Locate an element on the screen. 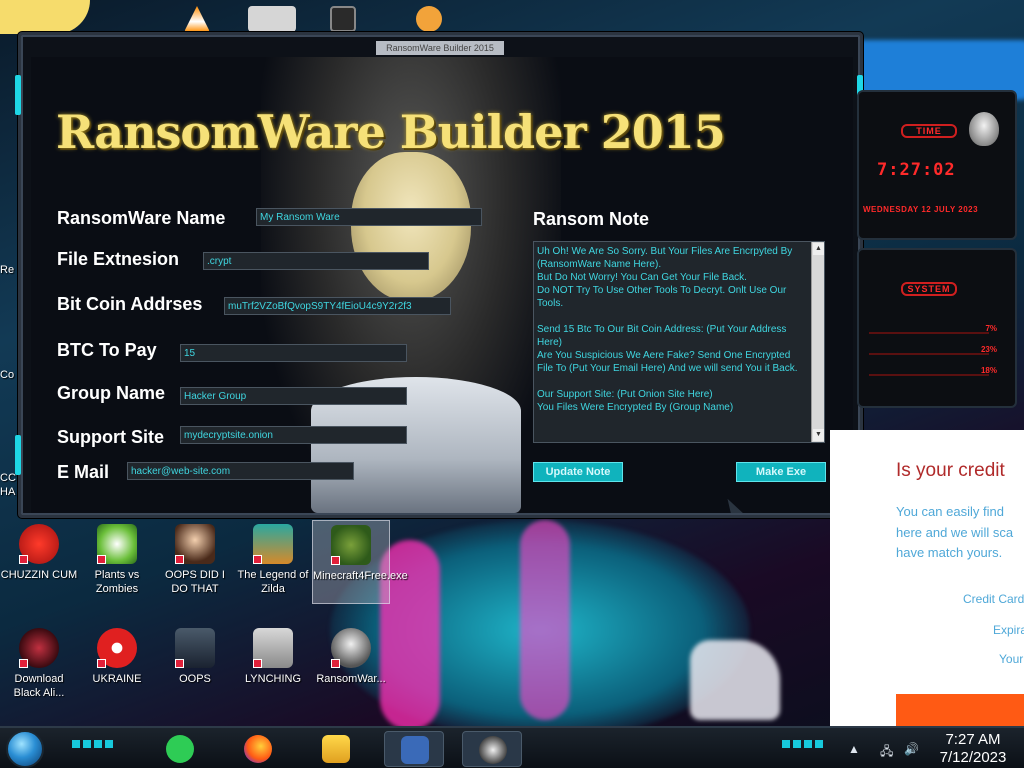  ransom-note-label: Ransom Note is located at coordinates (591, 219).